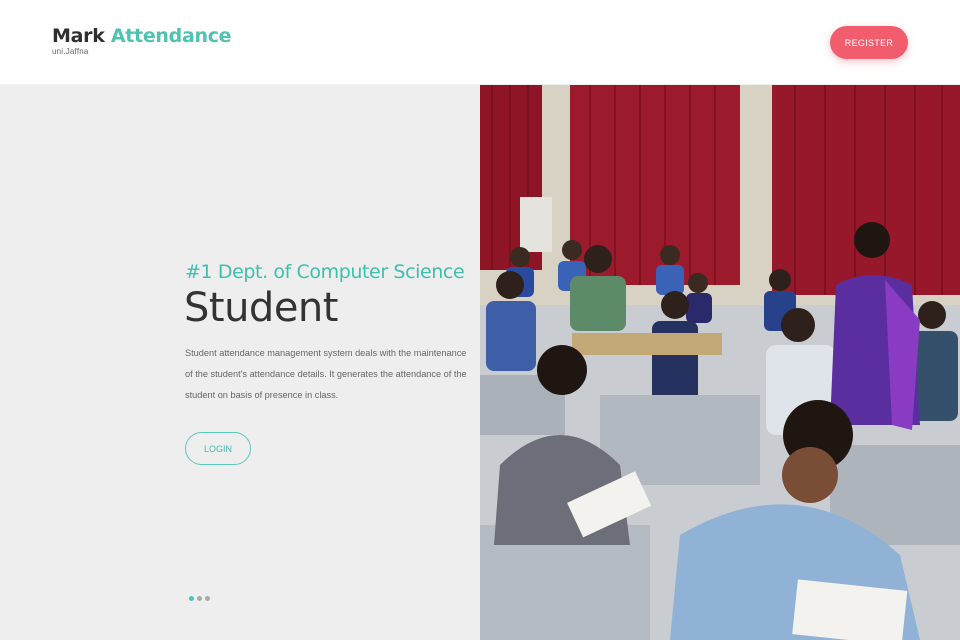 The width and height of the screenshot is (960, 640). Describe the element at coordinates (171, 36) in the screenshot. I see `brand-title-attendance: Attendance` at that location.